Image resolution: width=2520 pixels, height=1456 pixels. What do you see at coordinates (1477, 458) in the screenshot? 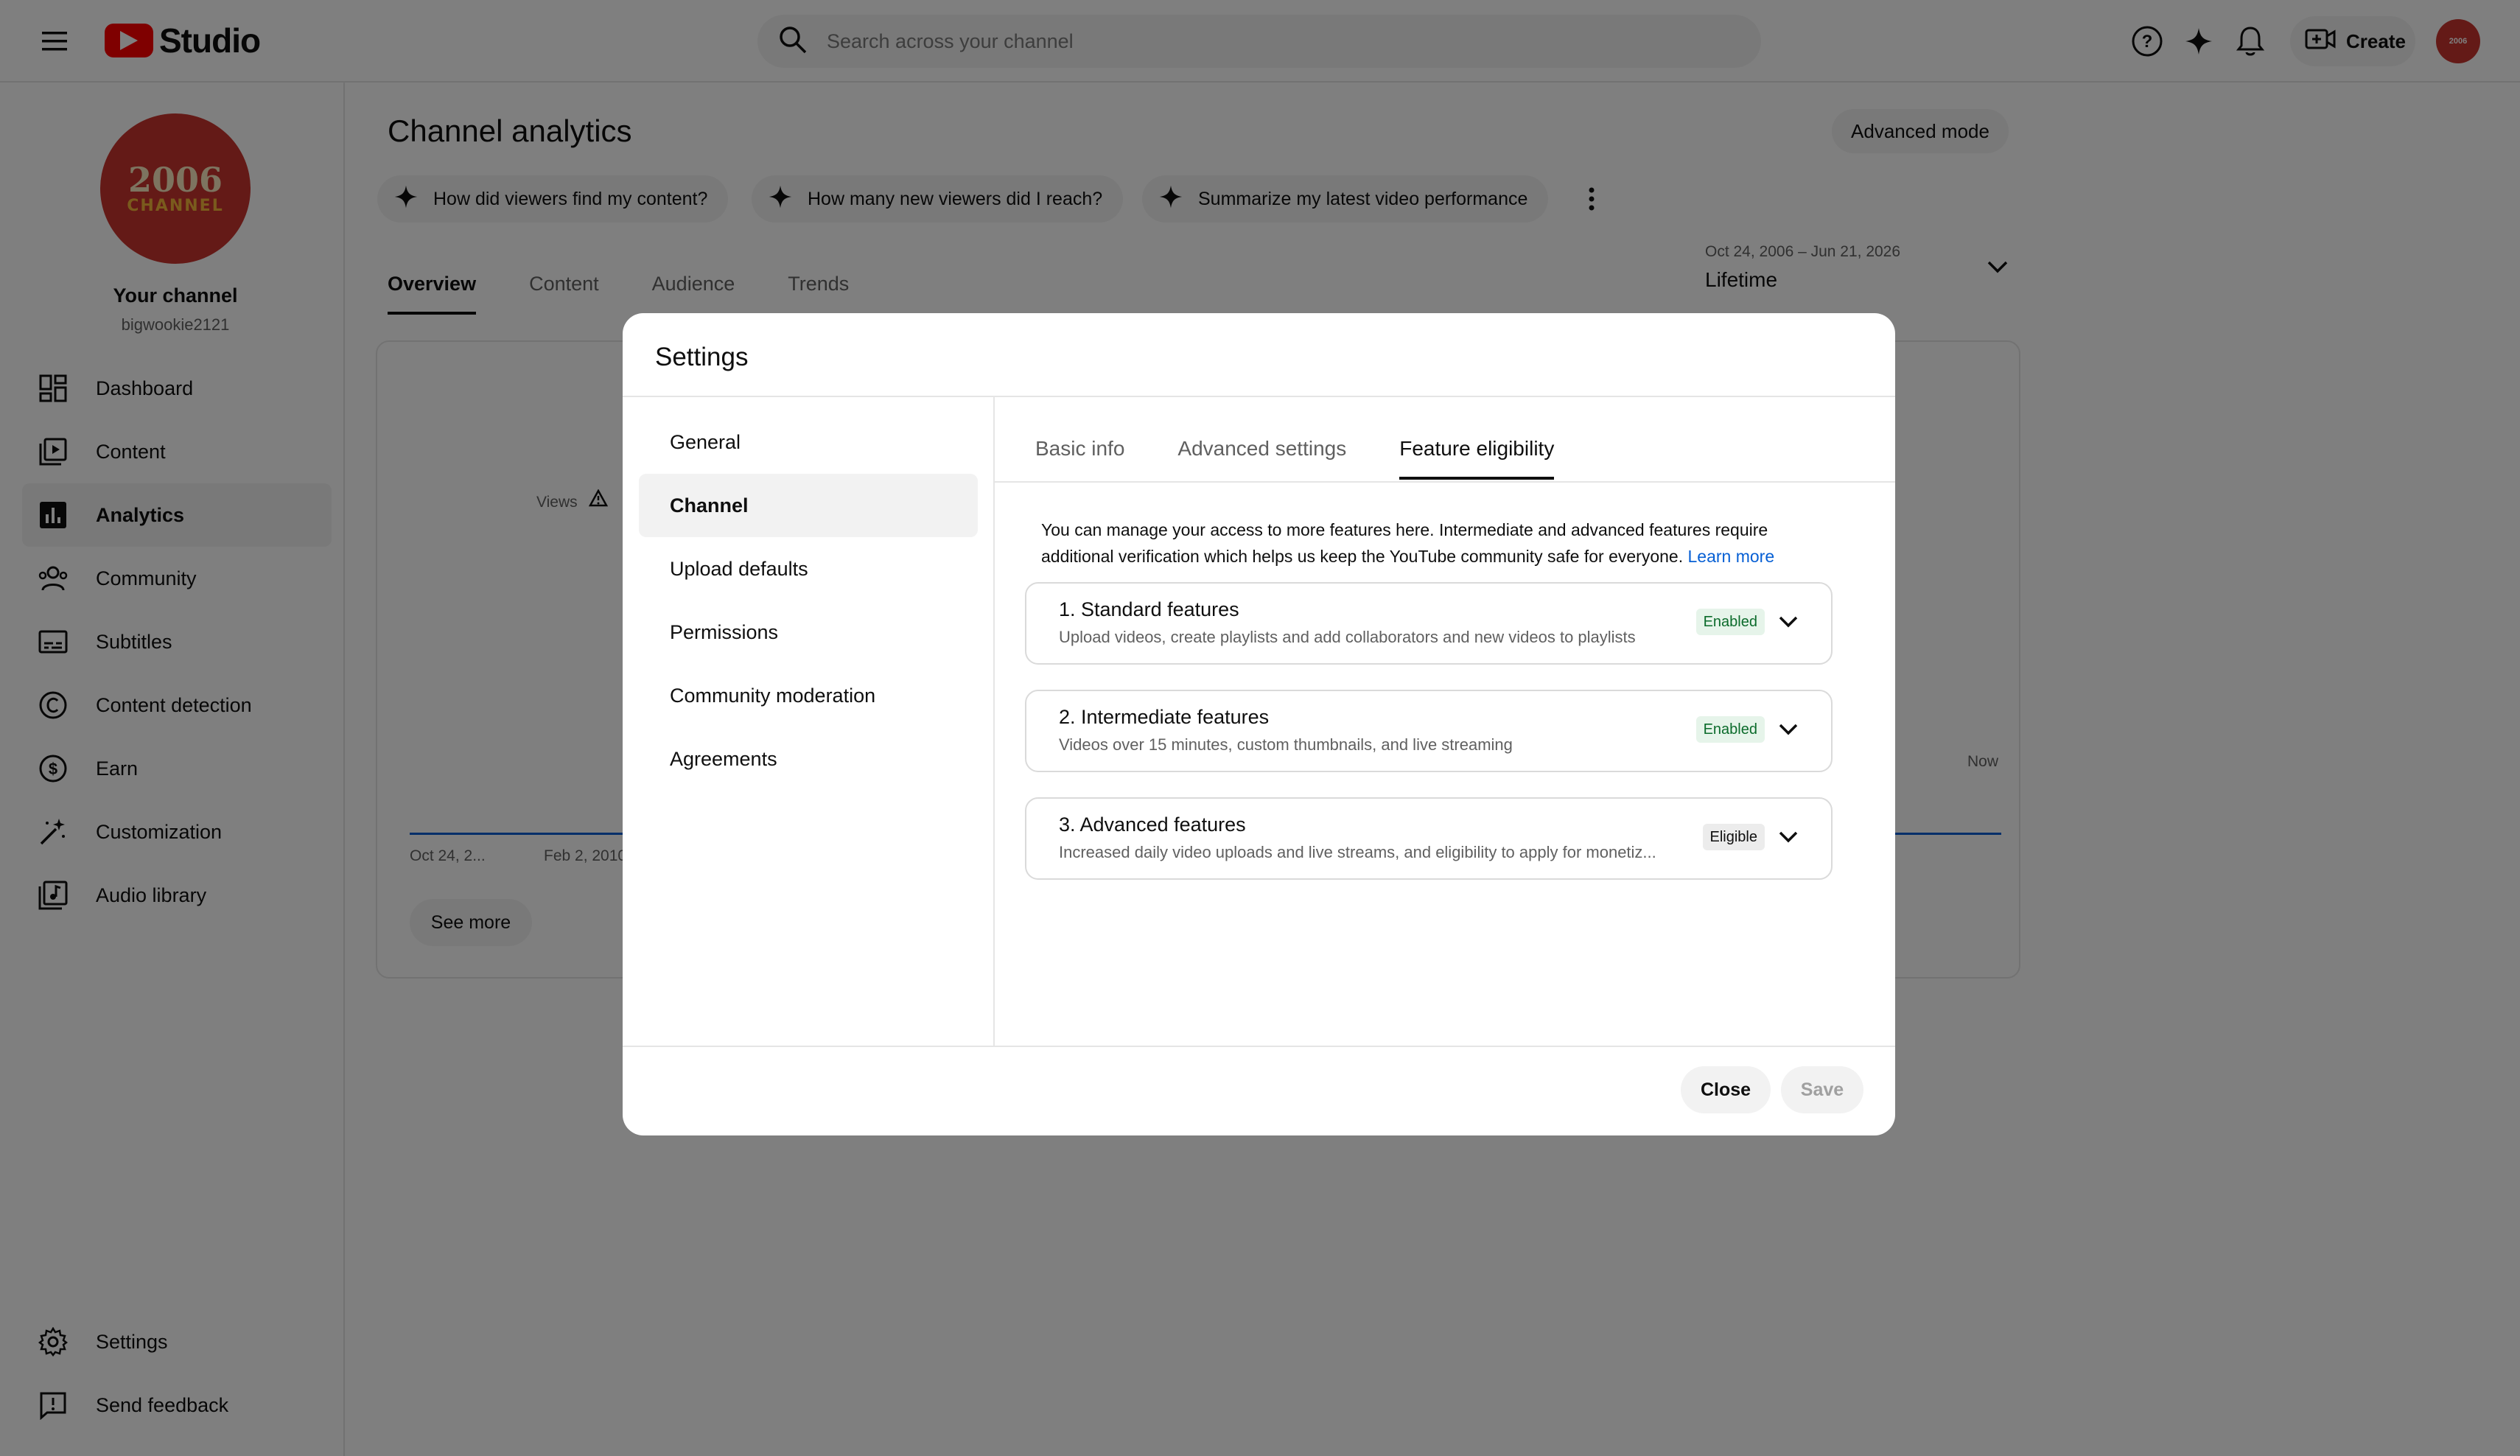
I see `tab-feature-eligibility: Feature eligibility` at bounding box center [1477, 458].